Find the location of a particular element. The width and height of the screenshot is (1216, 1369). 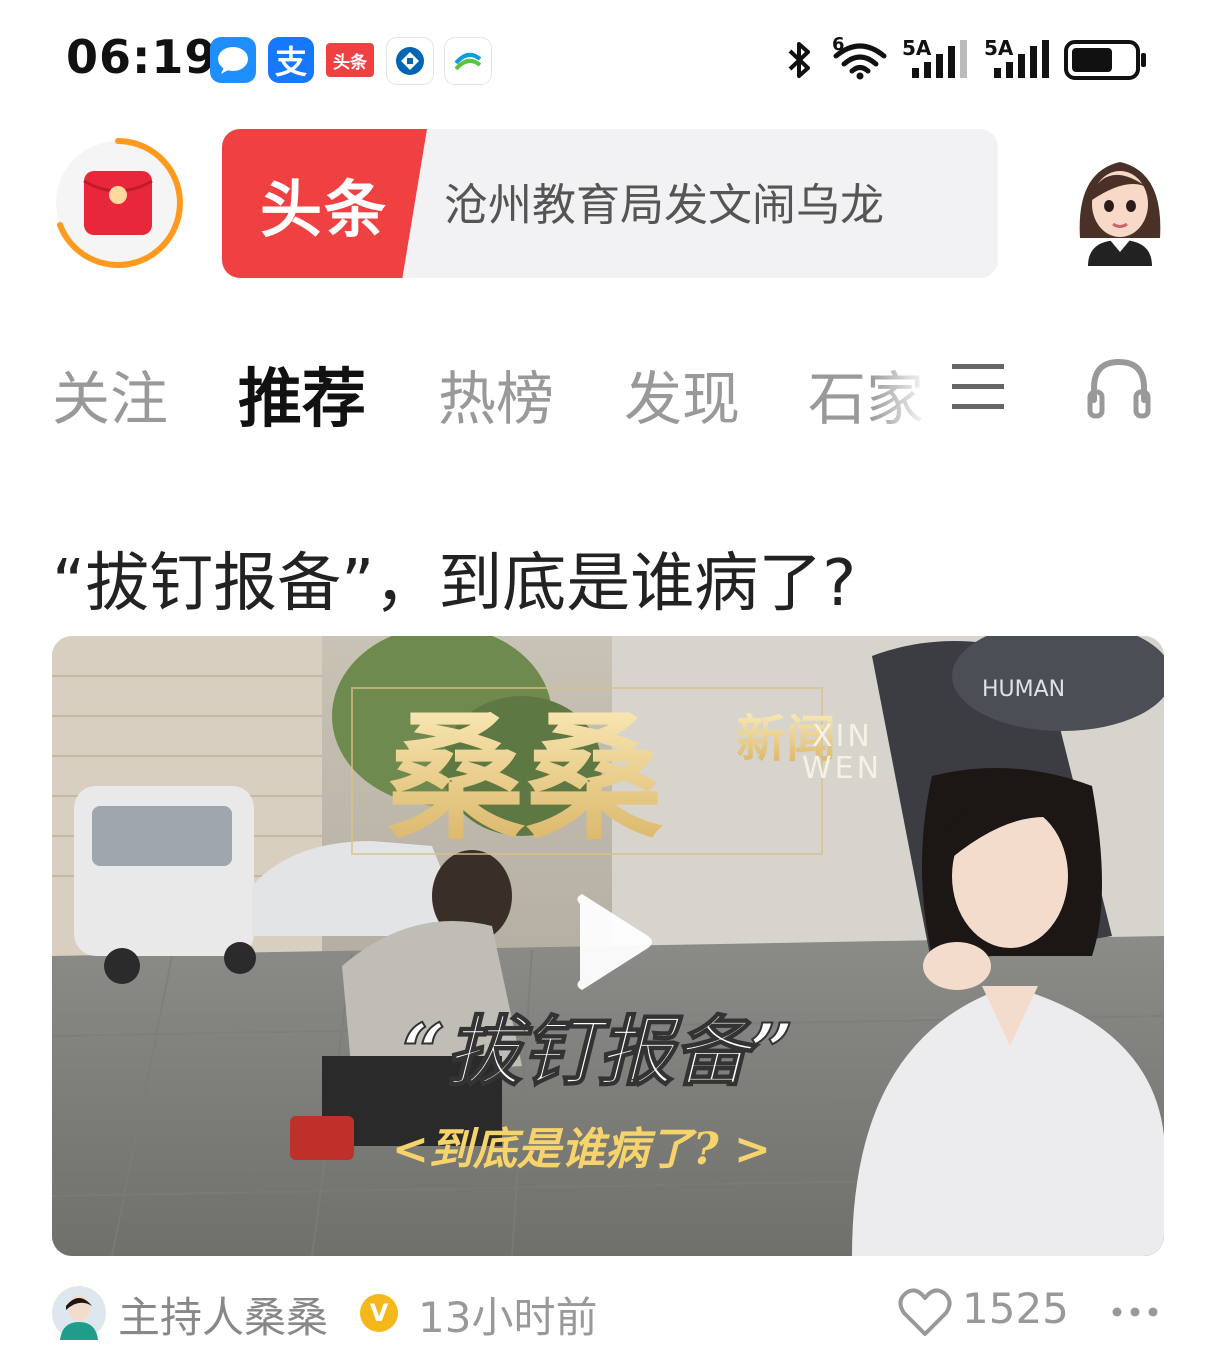

thumb-overlay-subtitle: <到底是谁病了? > is located at coordinates (581, 1149).